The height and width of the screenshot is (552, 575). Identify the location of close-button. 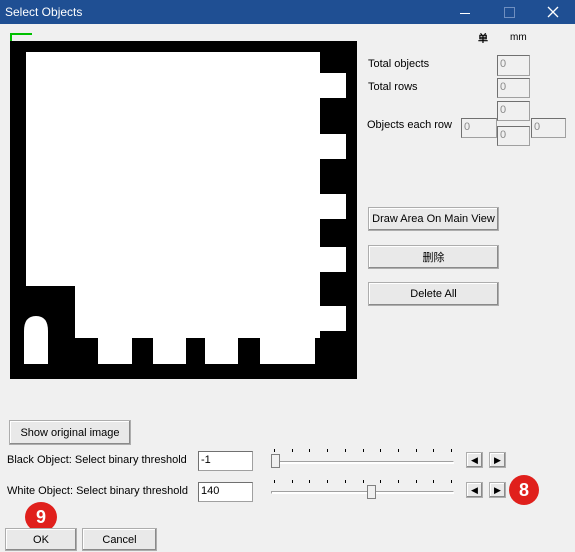
(553, 12).